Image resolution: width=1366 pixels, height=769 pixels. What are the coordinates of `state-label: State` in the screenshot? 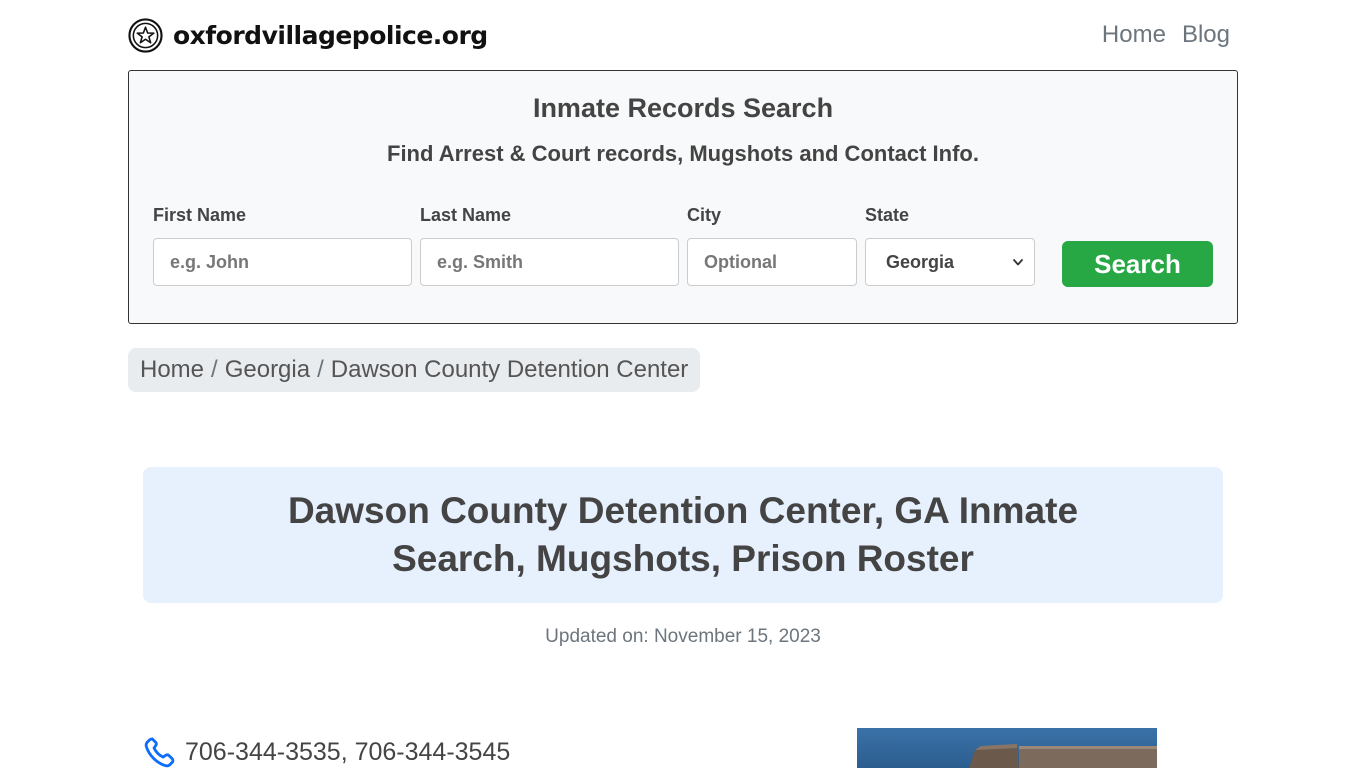 It's located at (887, 215).